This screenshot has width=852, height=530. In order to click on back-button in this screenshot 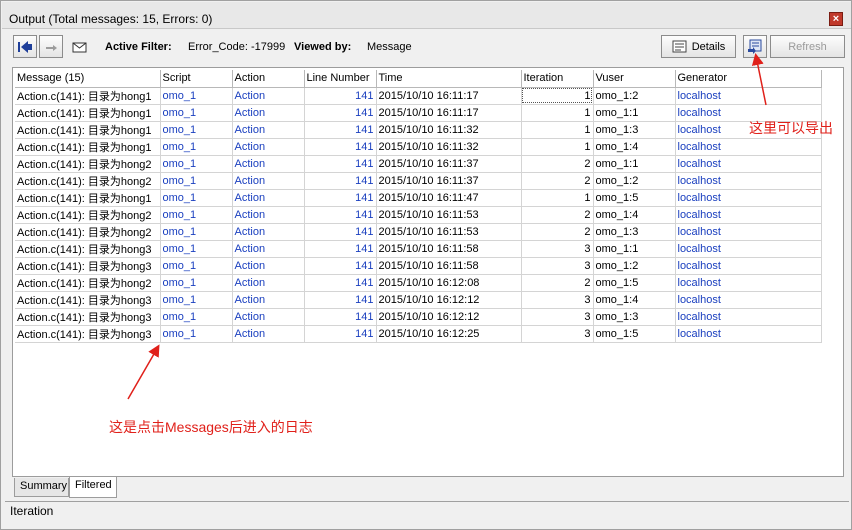, I will do `click(25, 46)`.